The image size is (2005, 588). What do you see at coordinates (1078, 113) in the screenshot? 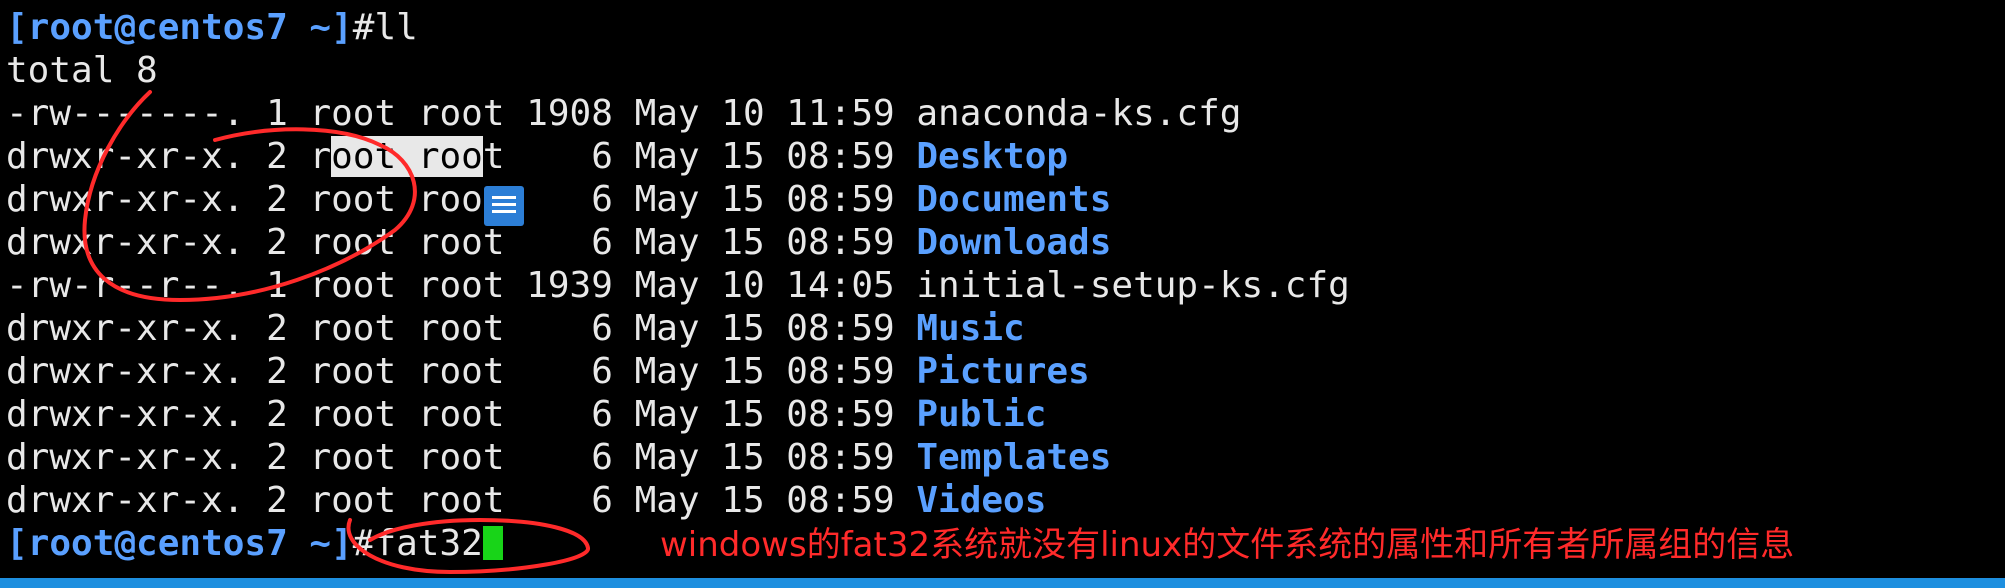
I see `file-name: anaconda-ks.cfg` at bounding box center [1078, 113].